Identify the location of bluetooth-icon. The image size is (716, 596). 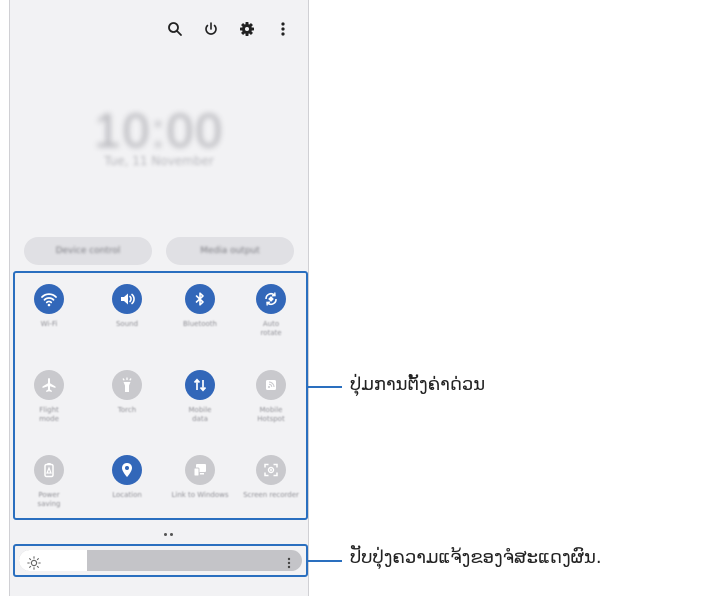
(200, 299).